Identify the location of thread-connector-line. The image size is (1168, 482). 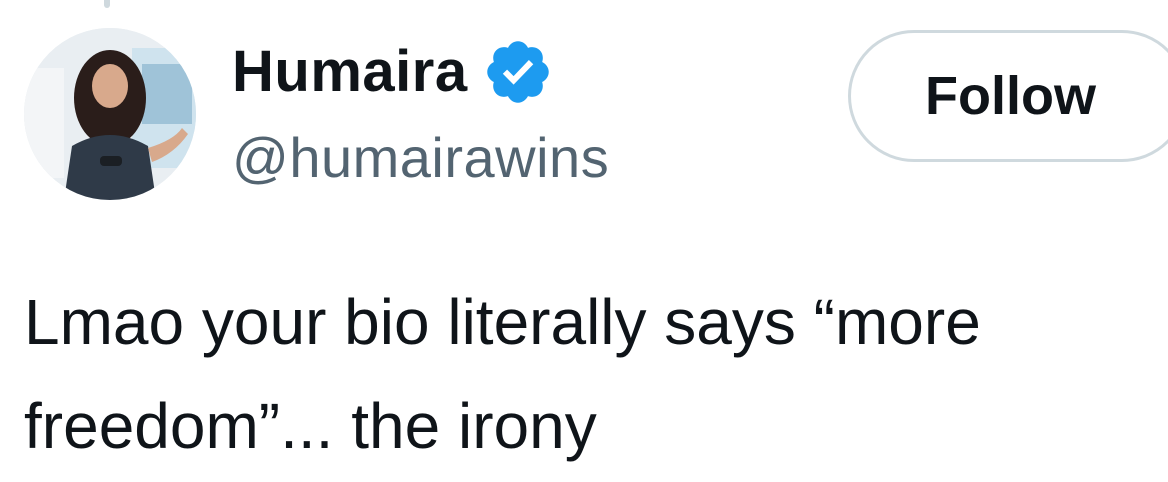
(107, 4).